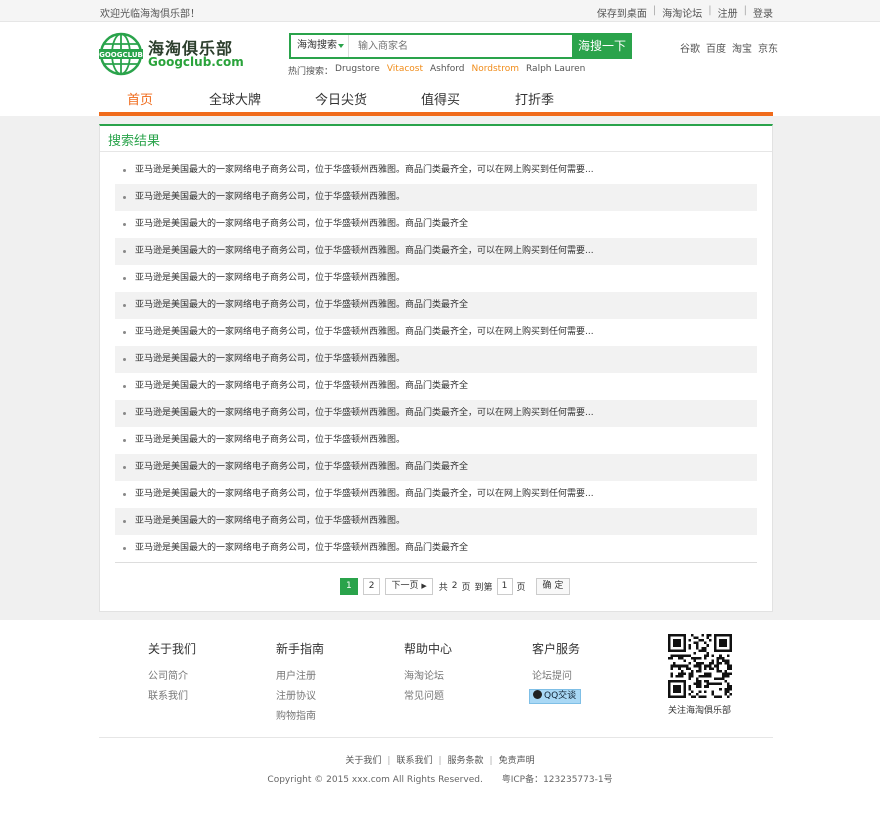  I want to click on register-link: 注册, so click(728, 12).